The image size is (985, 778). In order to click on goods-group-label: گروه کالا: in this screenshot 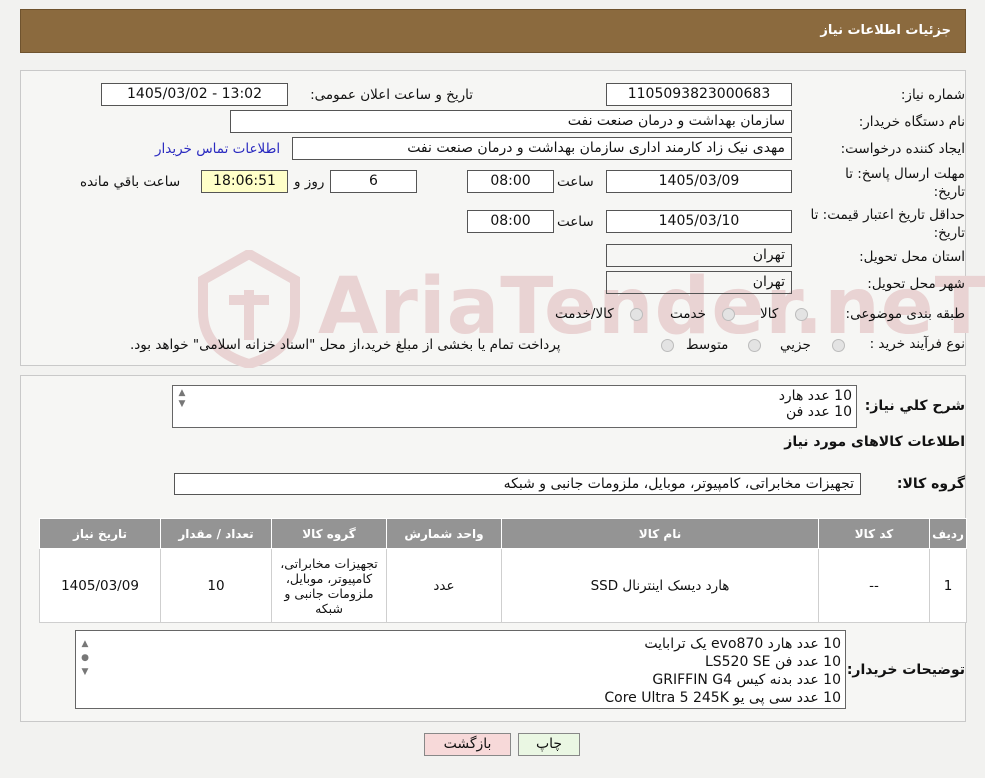, I will do `click(930, 484)`.